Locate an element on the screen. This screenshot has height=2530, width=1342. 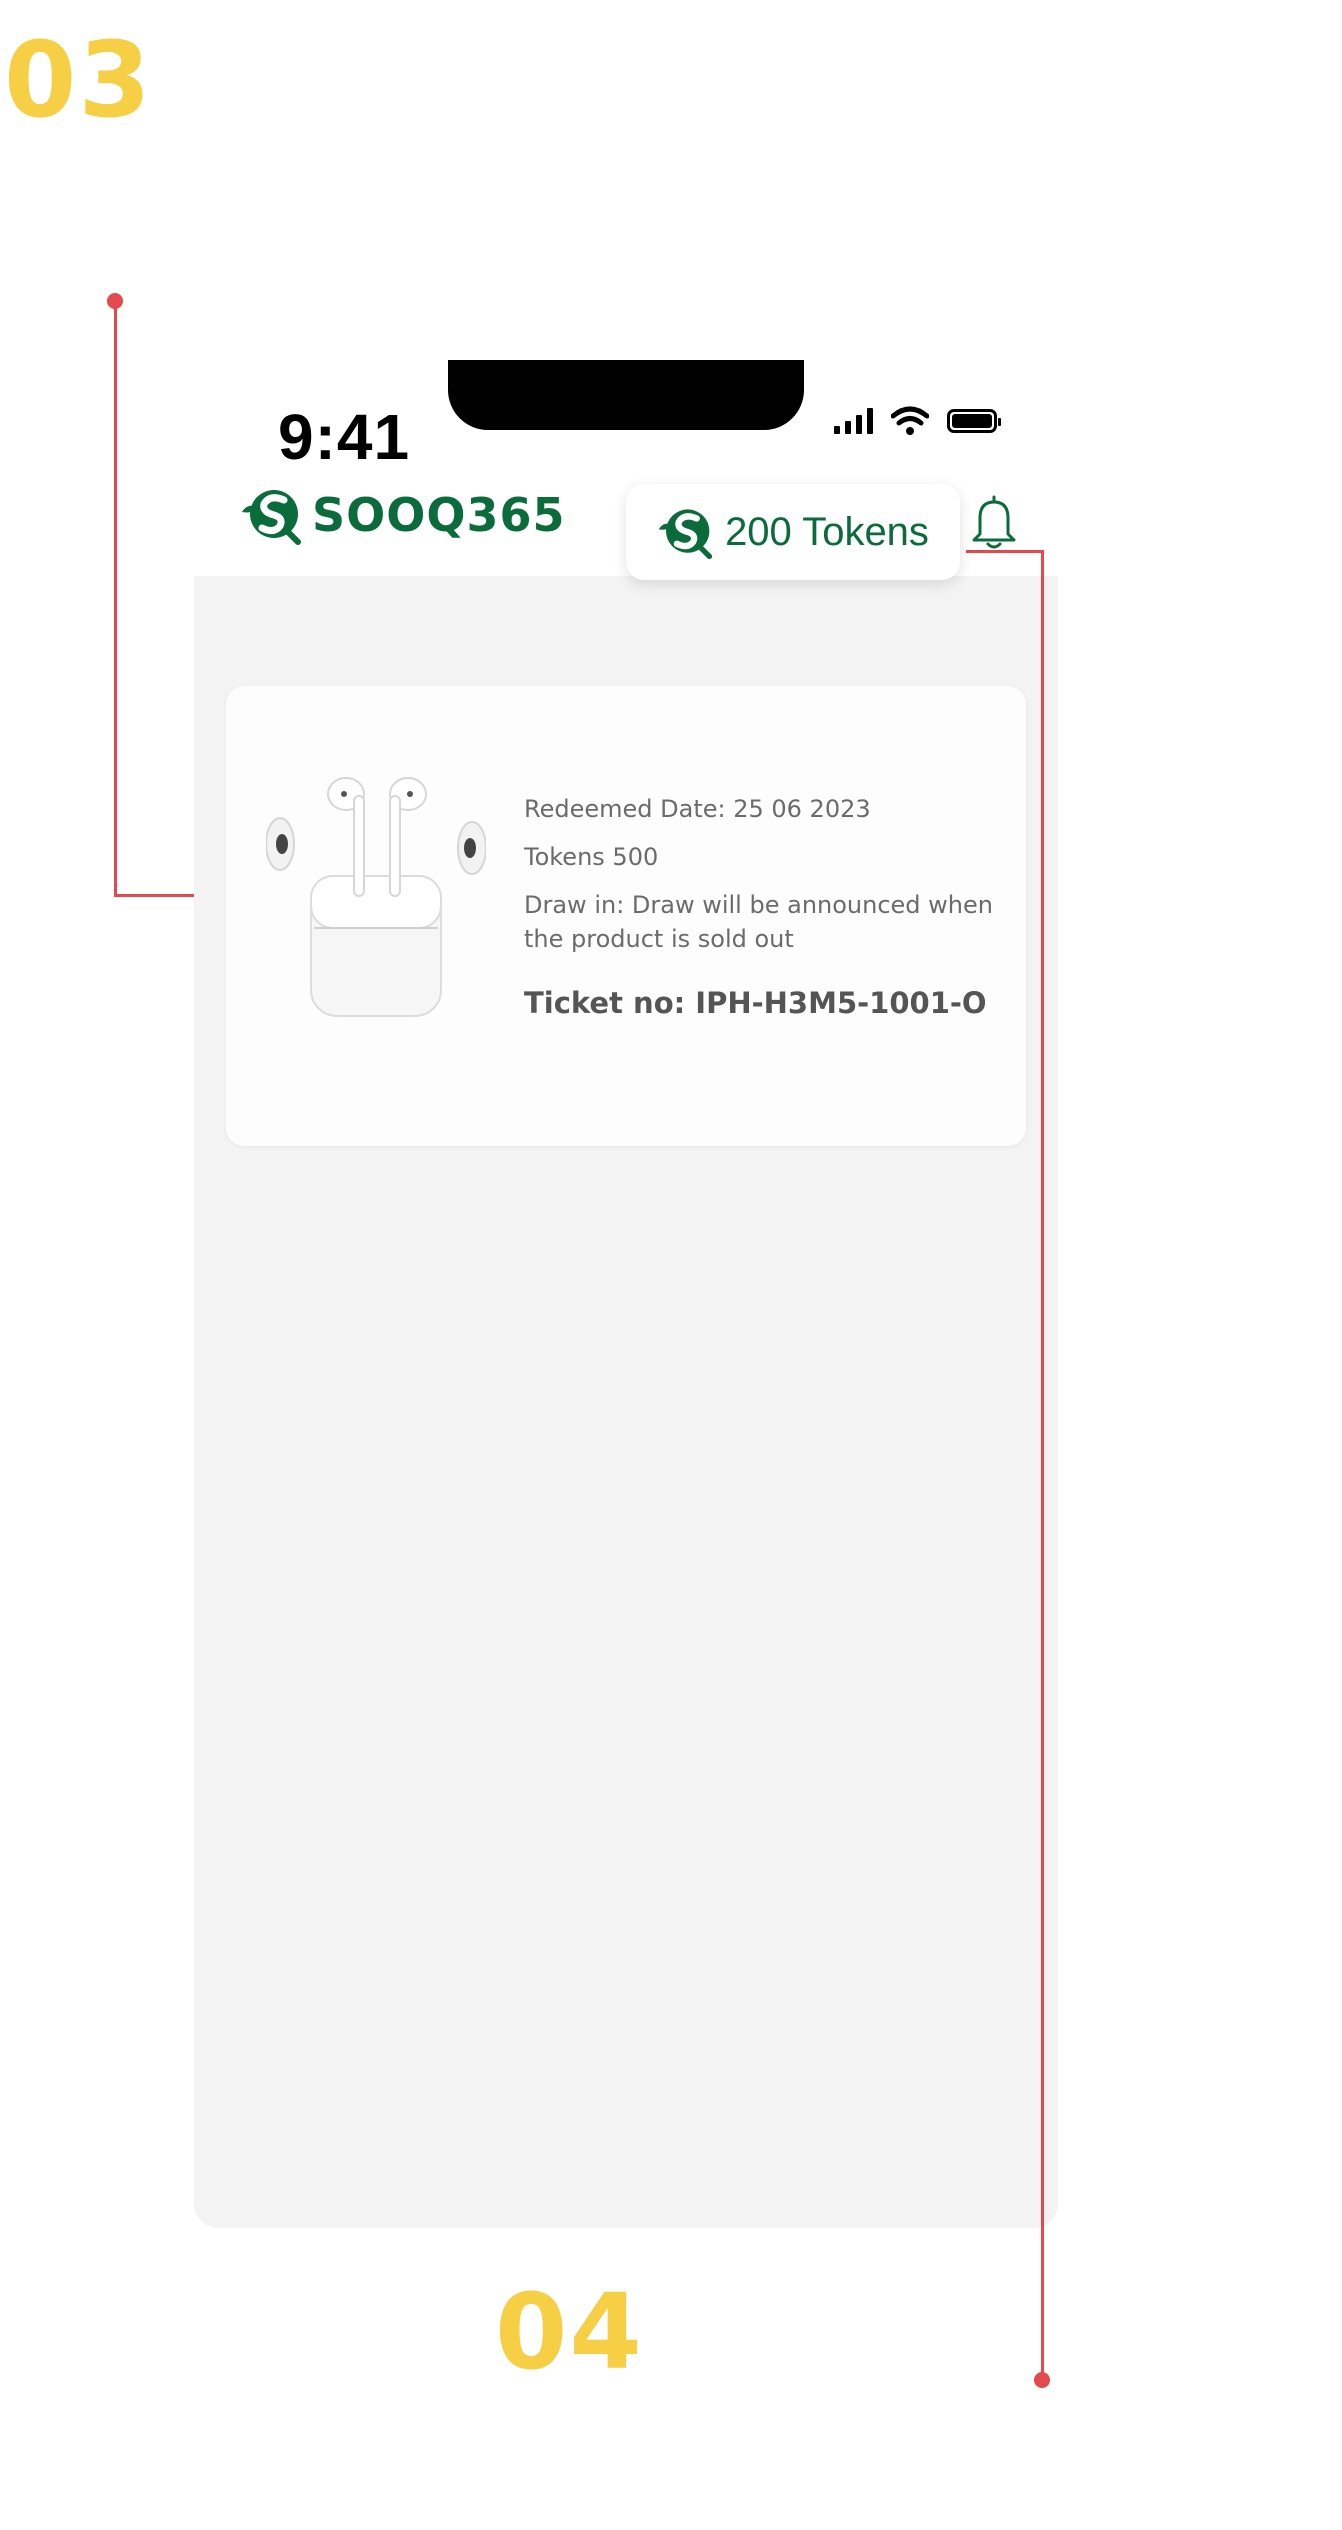
tokens-balance-button: 200 Tokens is located at coordinates (793, 532).